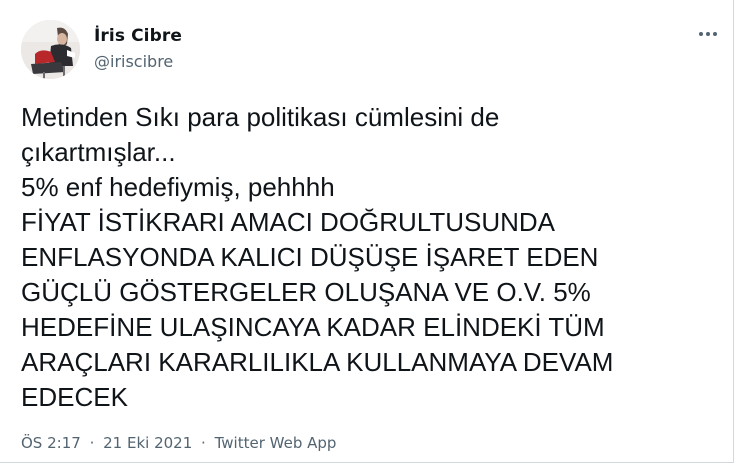  I want to click on tweet-text-line: 5% enf hedefiymiş, pehhhh, so click(178, 187).